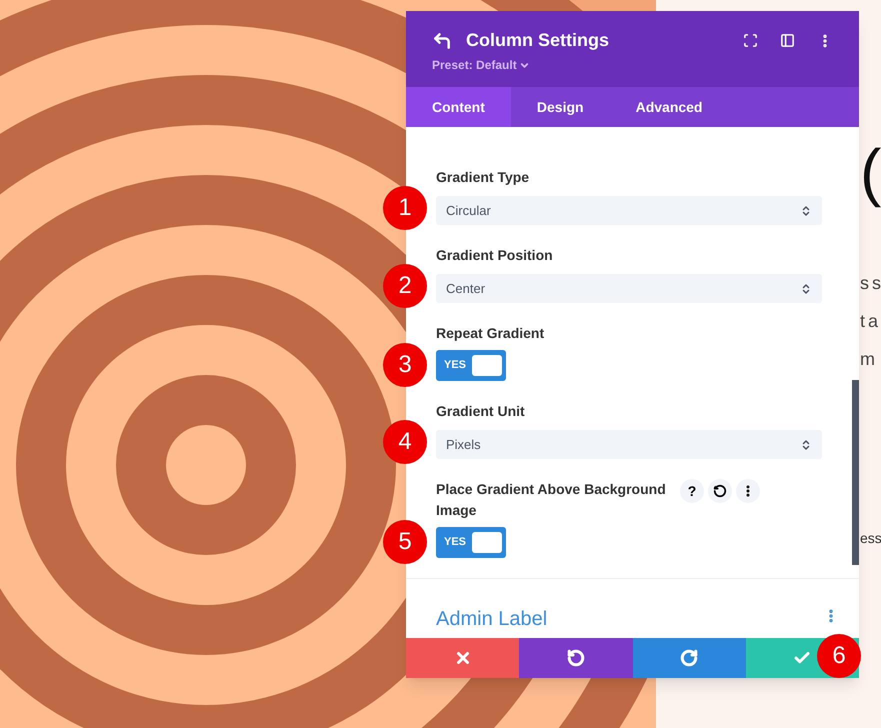  What do you see at coordinates (405, 208) in the screenshot?
I see `step-number-badge: 1` at bounding box center [405, 208].